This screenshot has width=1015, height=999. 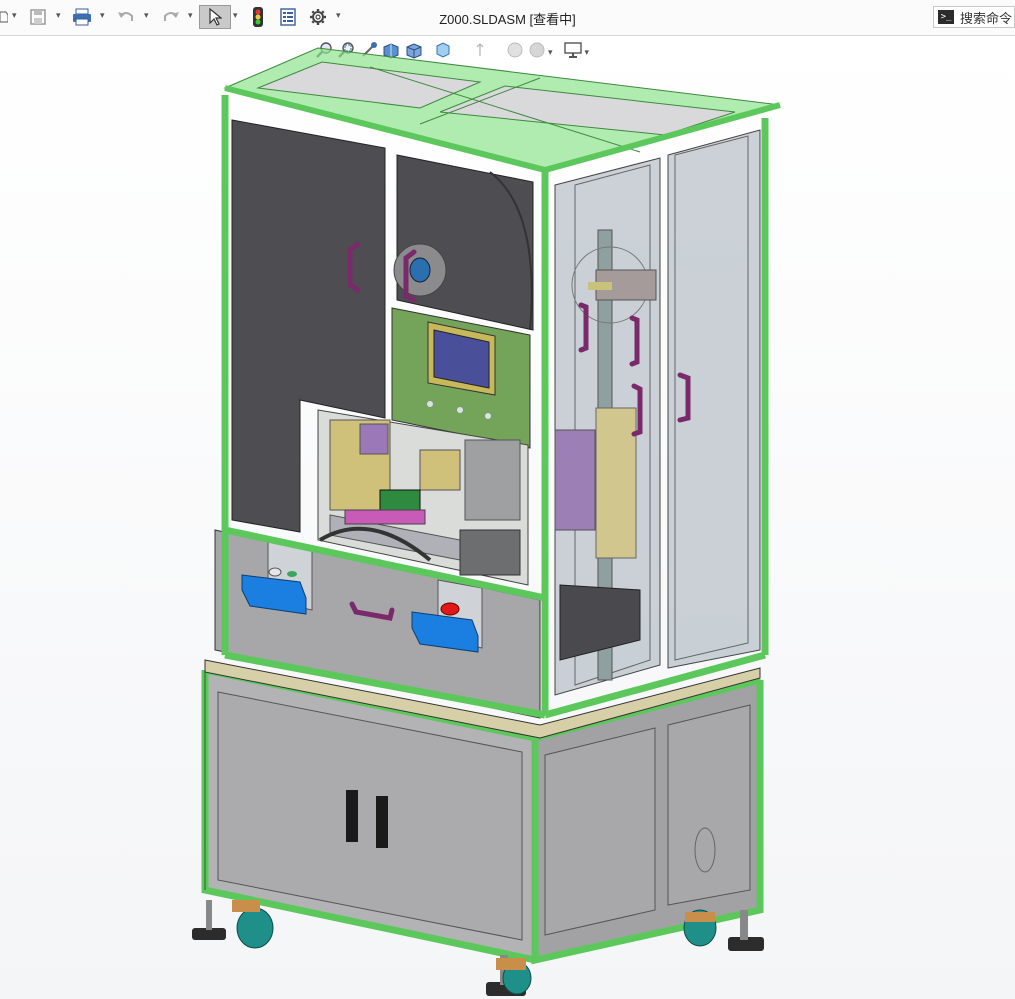 I want to click on cabinet-handle-left, so click(x=352, y=816).